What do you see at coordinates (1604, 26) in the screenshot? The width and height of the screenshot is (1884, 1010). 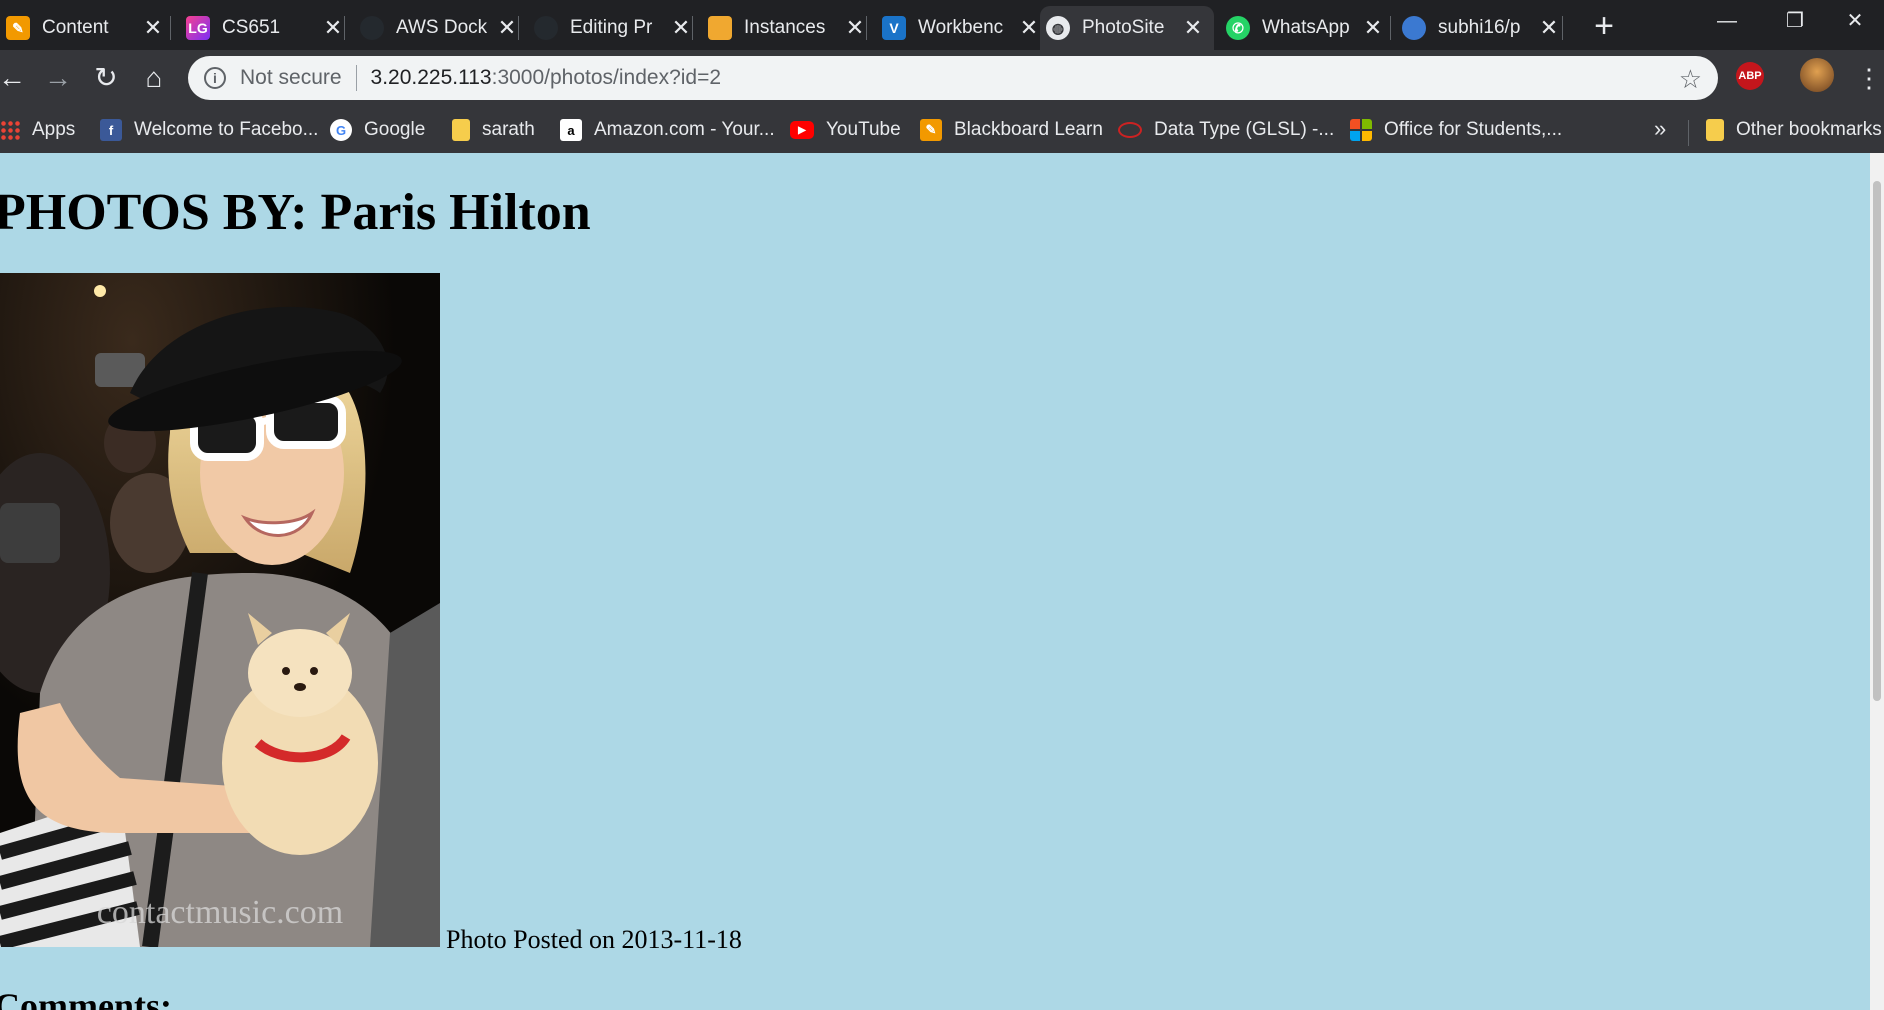 I see `new-tab-button: +` at bounding box center [1604, 26].